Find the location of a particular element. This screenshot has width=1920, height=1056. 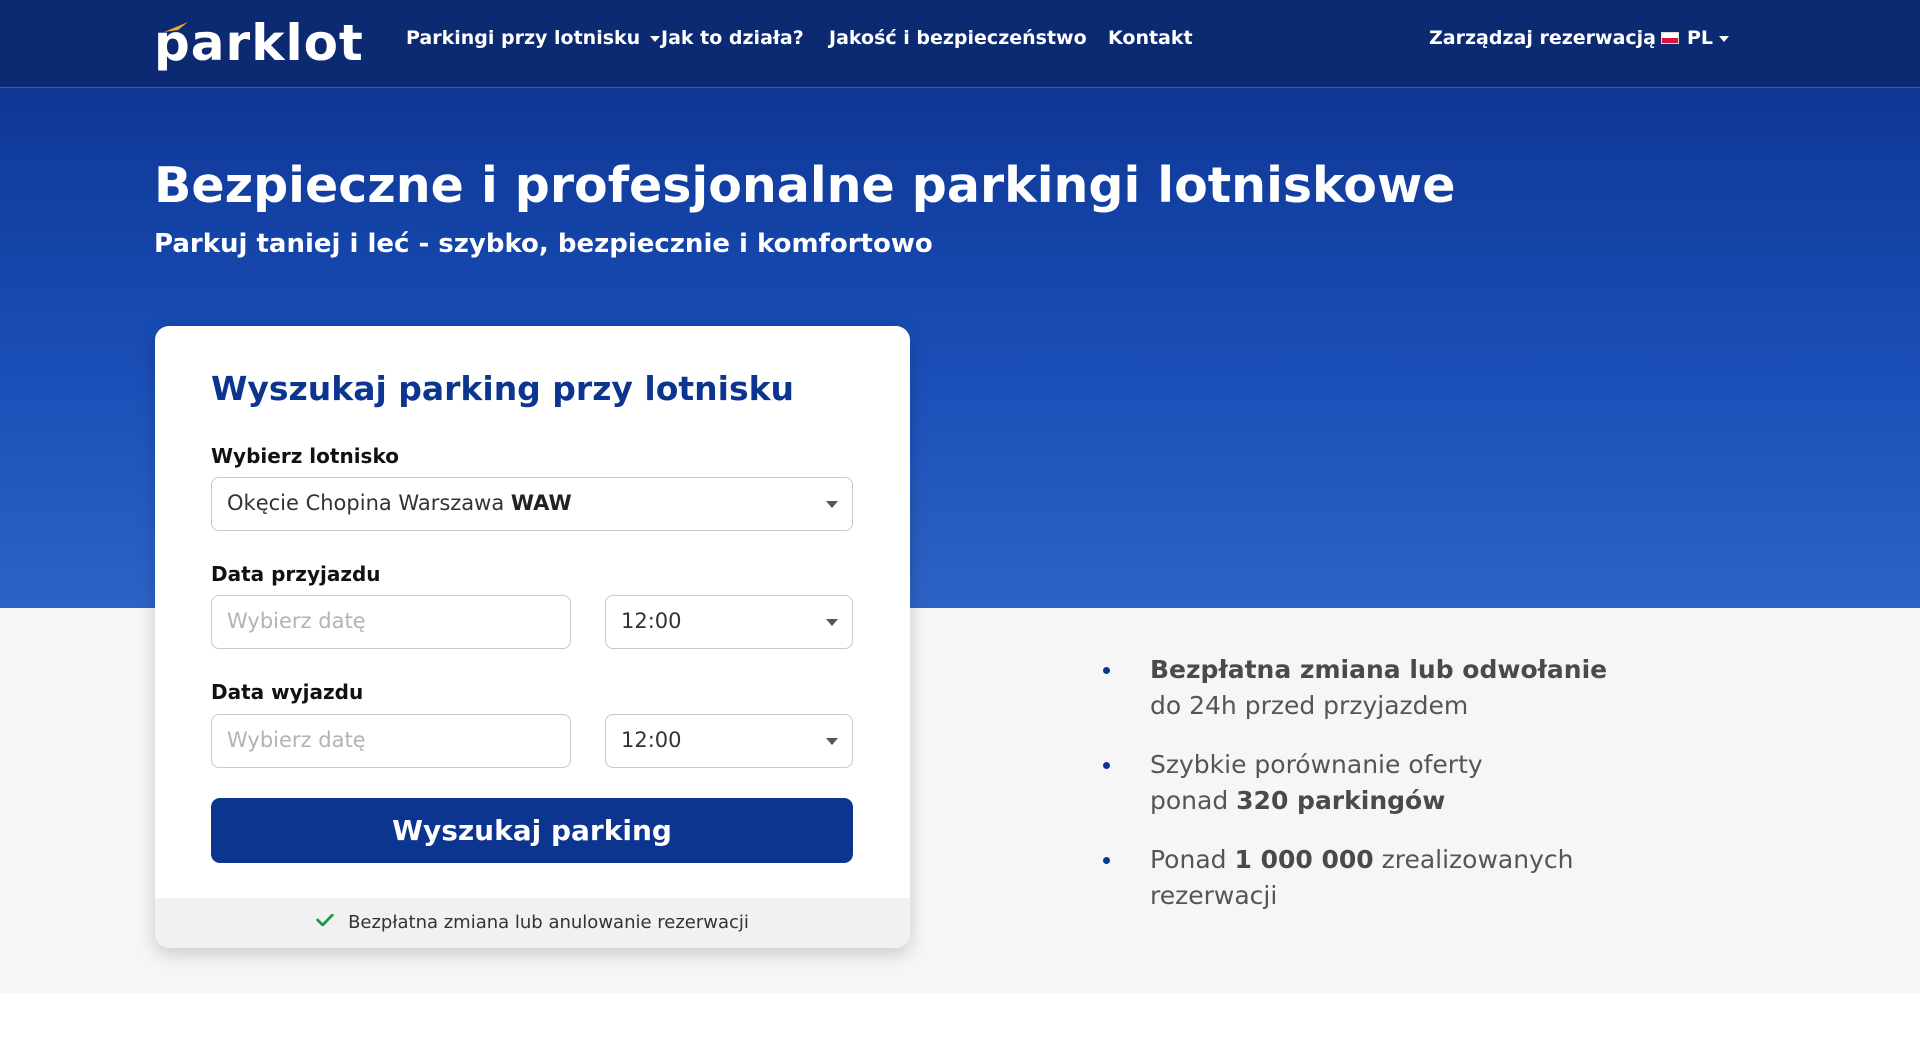

departure-date-input: Wybierz datę is located at coordinates (391, 741).